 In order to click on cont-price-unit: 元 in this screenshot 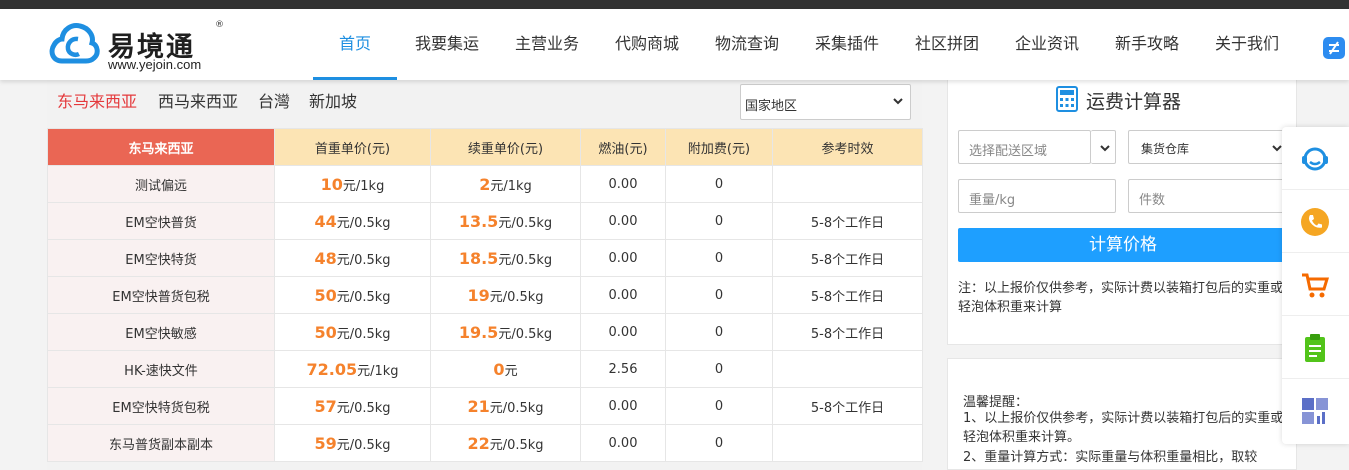, I will do `click(511, 371)`.